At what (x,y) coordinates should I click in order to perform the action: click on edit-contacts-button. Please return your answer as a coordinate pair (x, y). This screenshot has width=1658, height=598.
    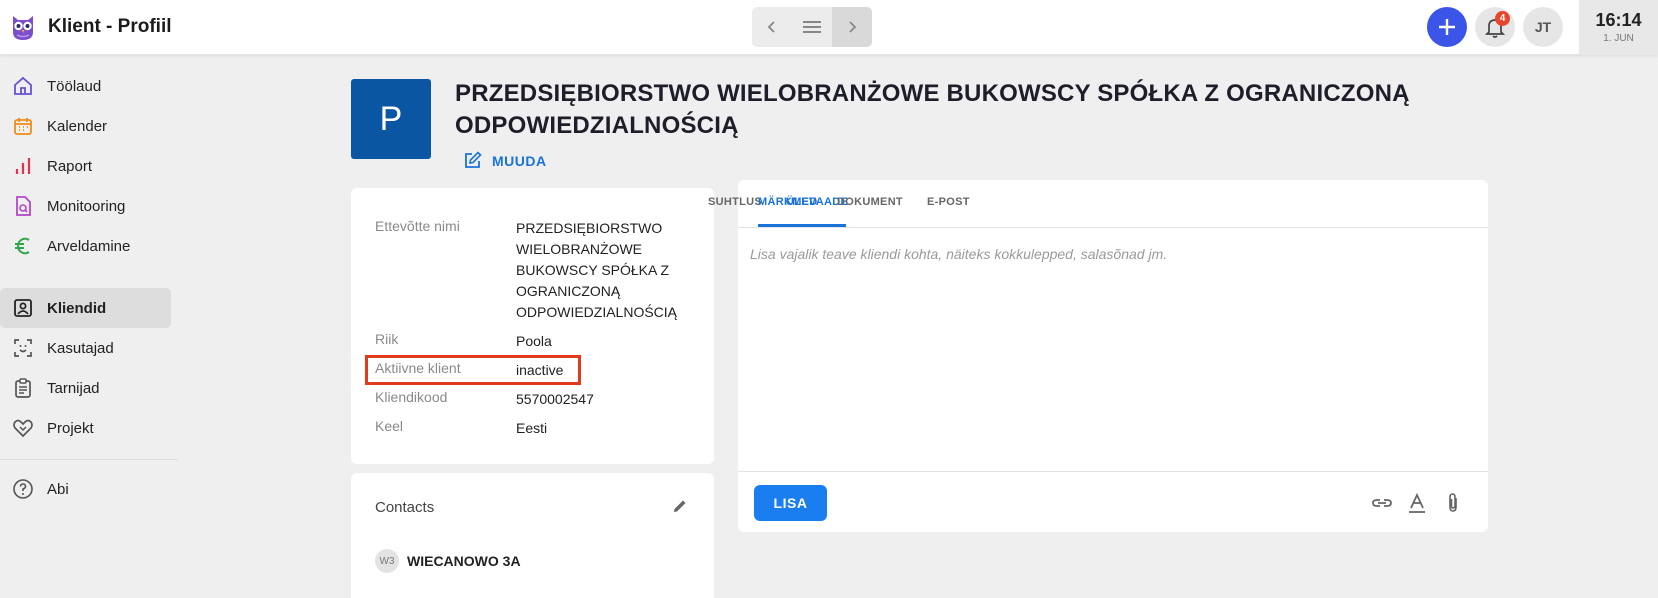
    Looking at the image, I should click on (680, 508).